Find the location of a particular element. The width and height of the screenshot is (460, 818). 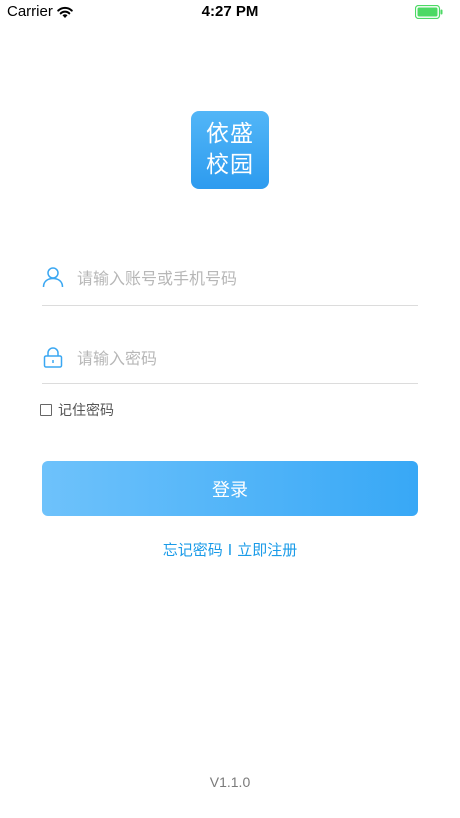

remember-password: 记住密码 is located at coordinates (77, 410).